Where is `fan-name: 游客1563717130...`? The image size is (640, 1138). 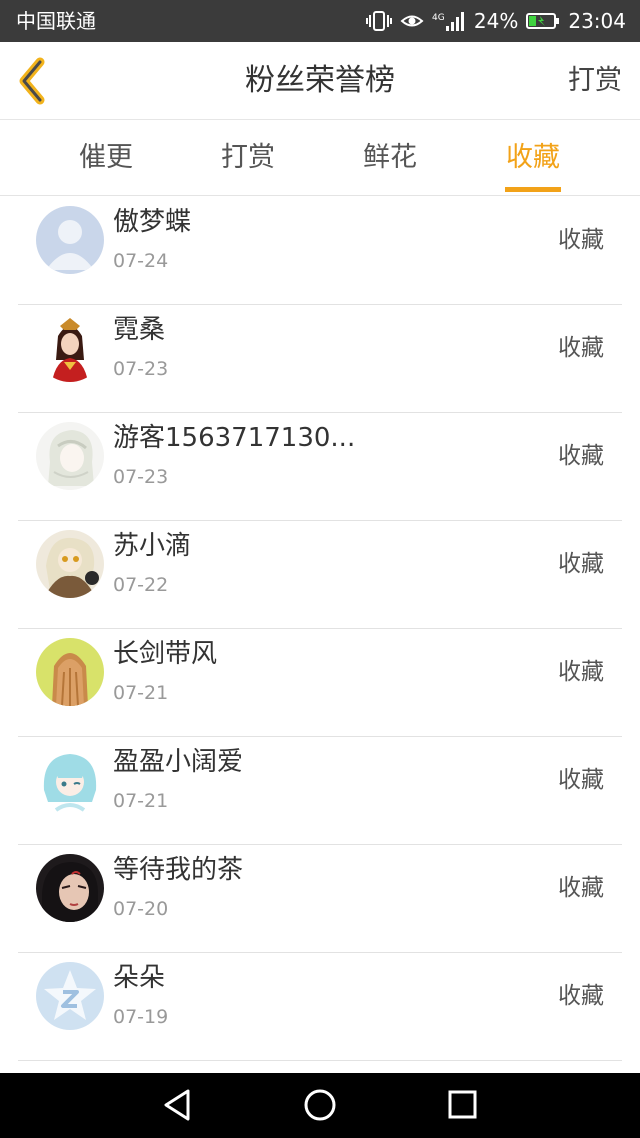
fan-name: 游客1563717130... is located at coordinates (234, 438).